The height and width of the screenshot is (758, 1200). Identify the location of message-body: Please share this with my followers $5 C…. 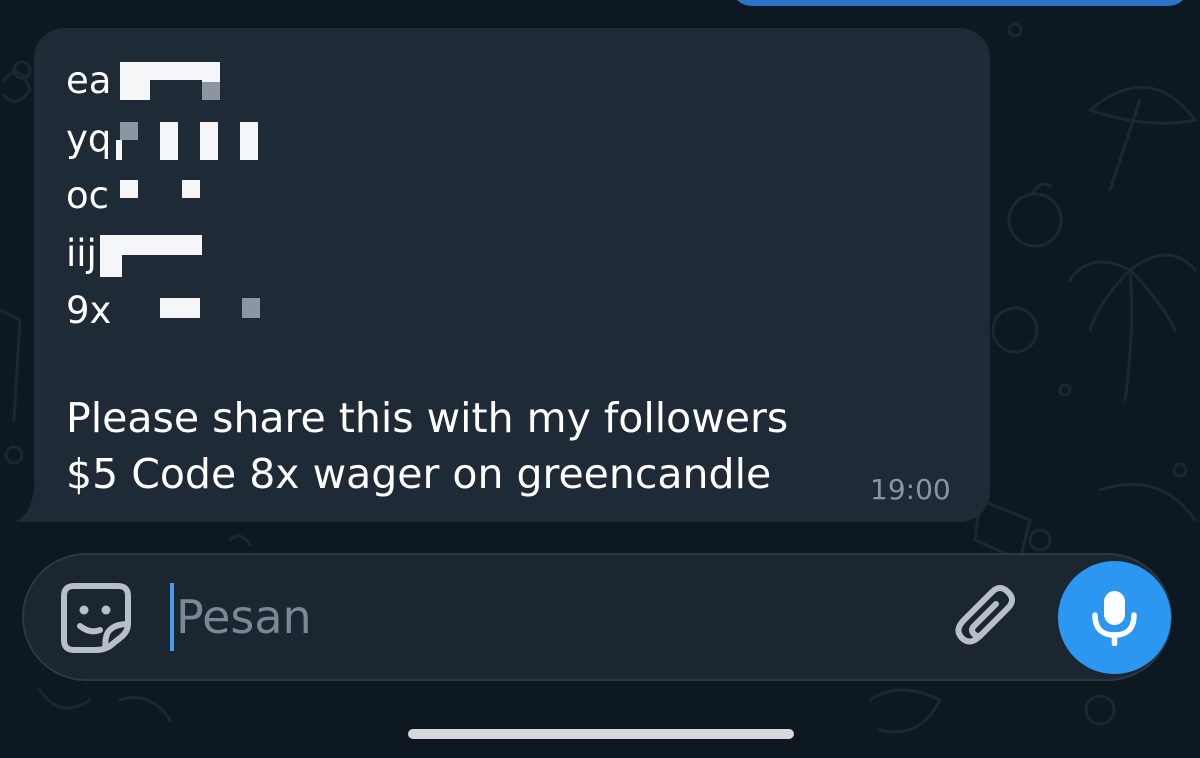
(427, 446).